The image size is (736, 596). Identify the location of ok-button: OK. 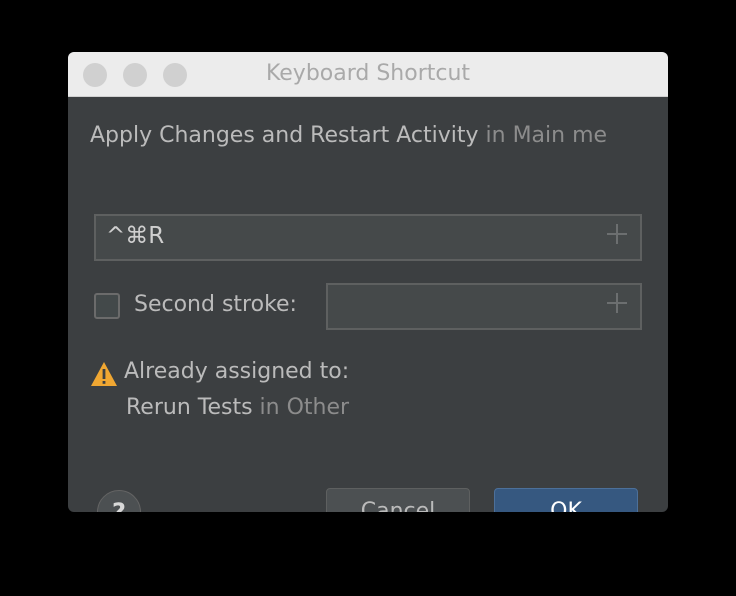
(566, 500).